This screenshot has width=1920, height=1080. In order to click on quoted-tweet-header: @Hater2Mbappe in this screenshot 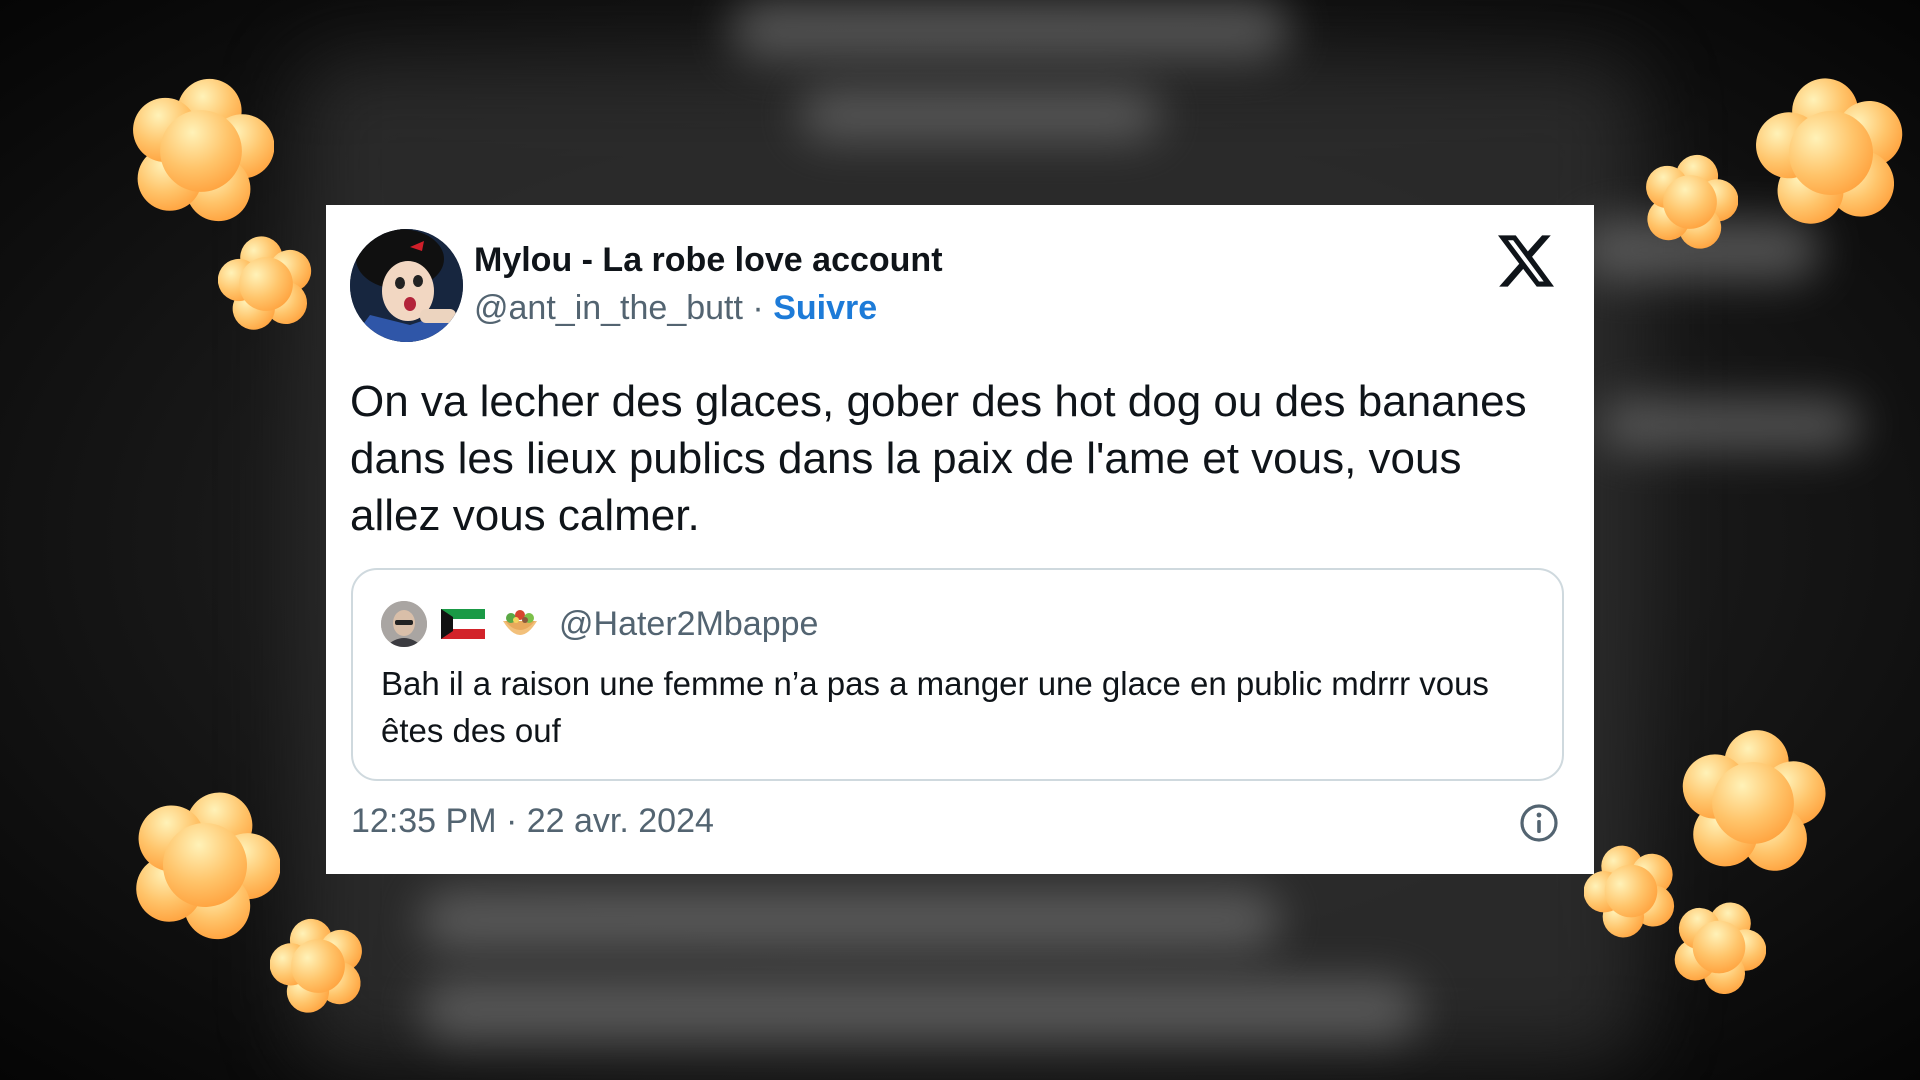, I will do `click(599, 624)`.